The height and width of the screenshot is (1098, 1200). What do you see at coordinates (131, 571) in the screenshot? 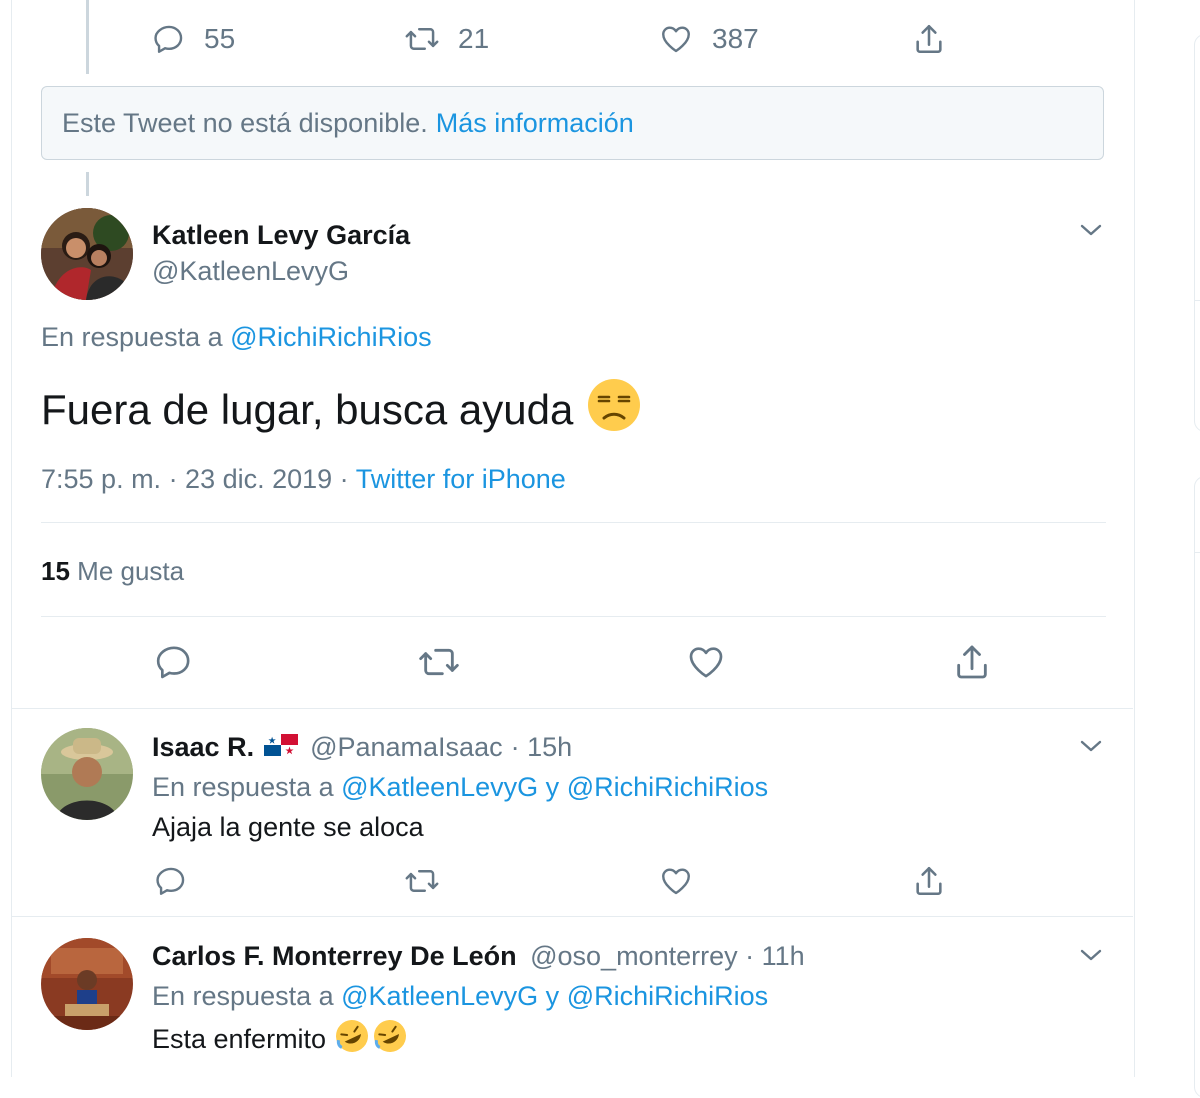
I see `likes-label: Me gusta` at bounding box center [131, 571].